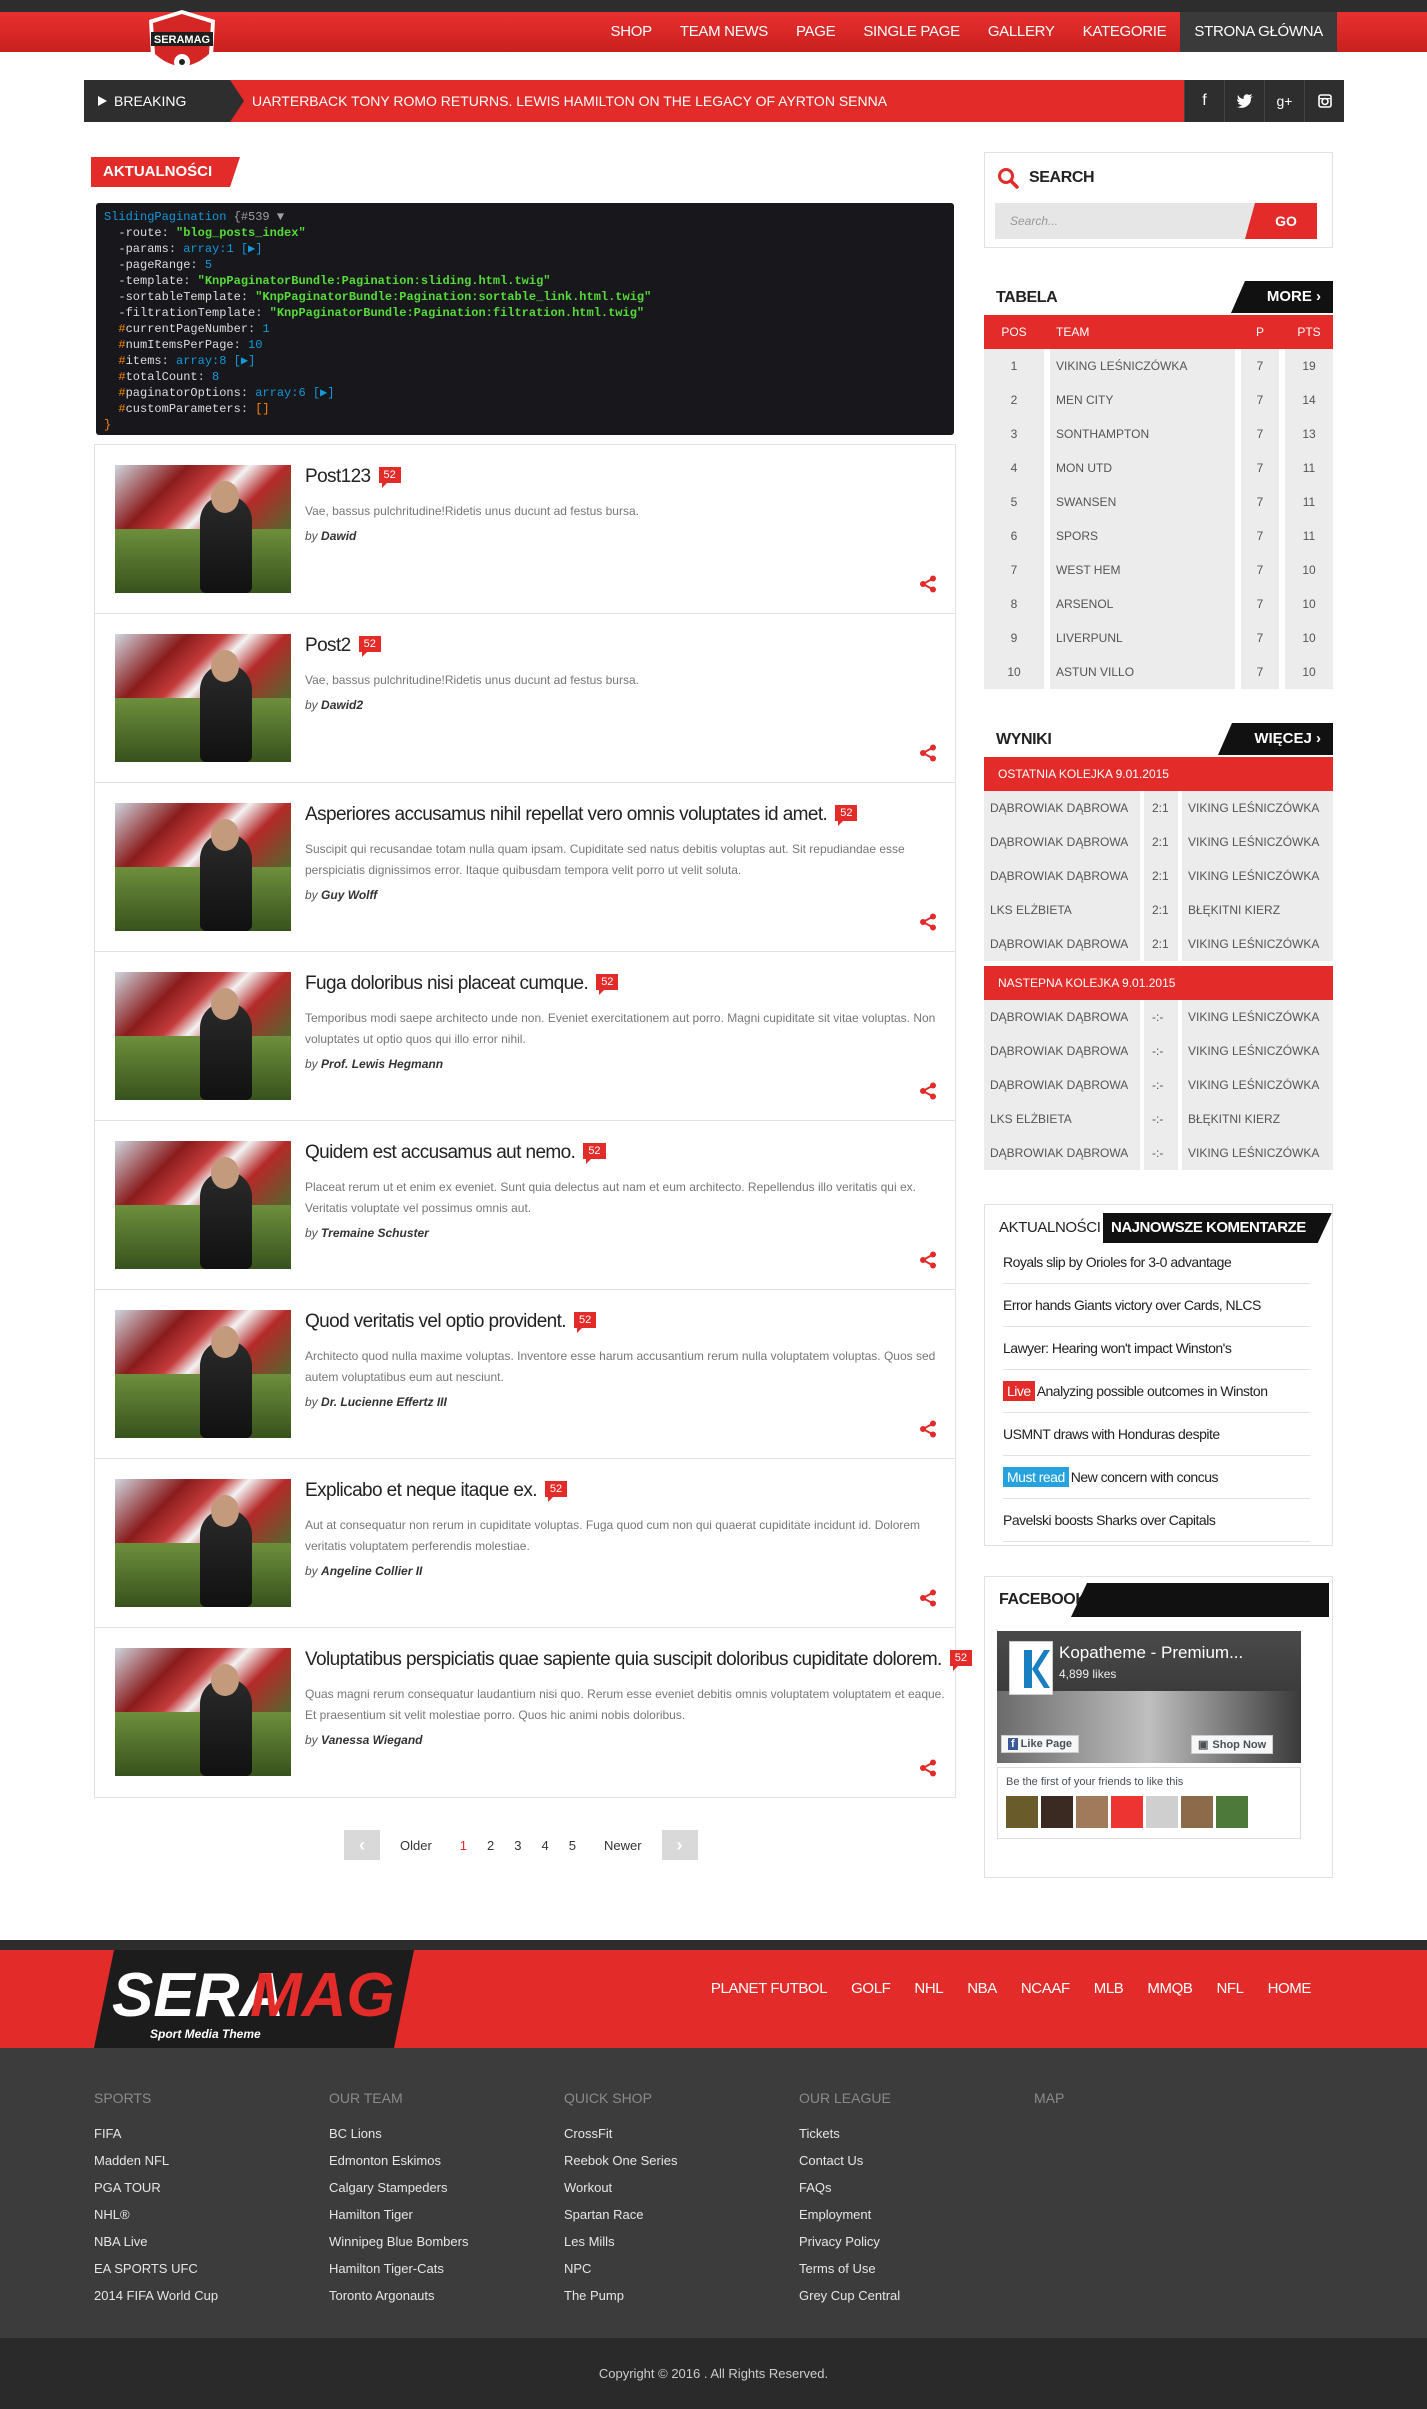 This screenshot has height=2409, width=1427. I want to click on post-title-text: Quidem est accusamus aut nemo., so click(440, 1152).